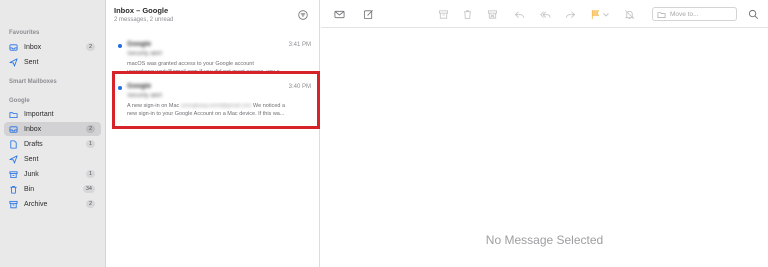  I want to click on sidebar-item-label: Bin, so click(29, 189).